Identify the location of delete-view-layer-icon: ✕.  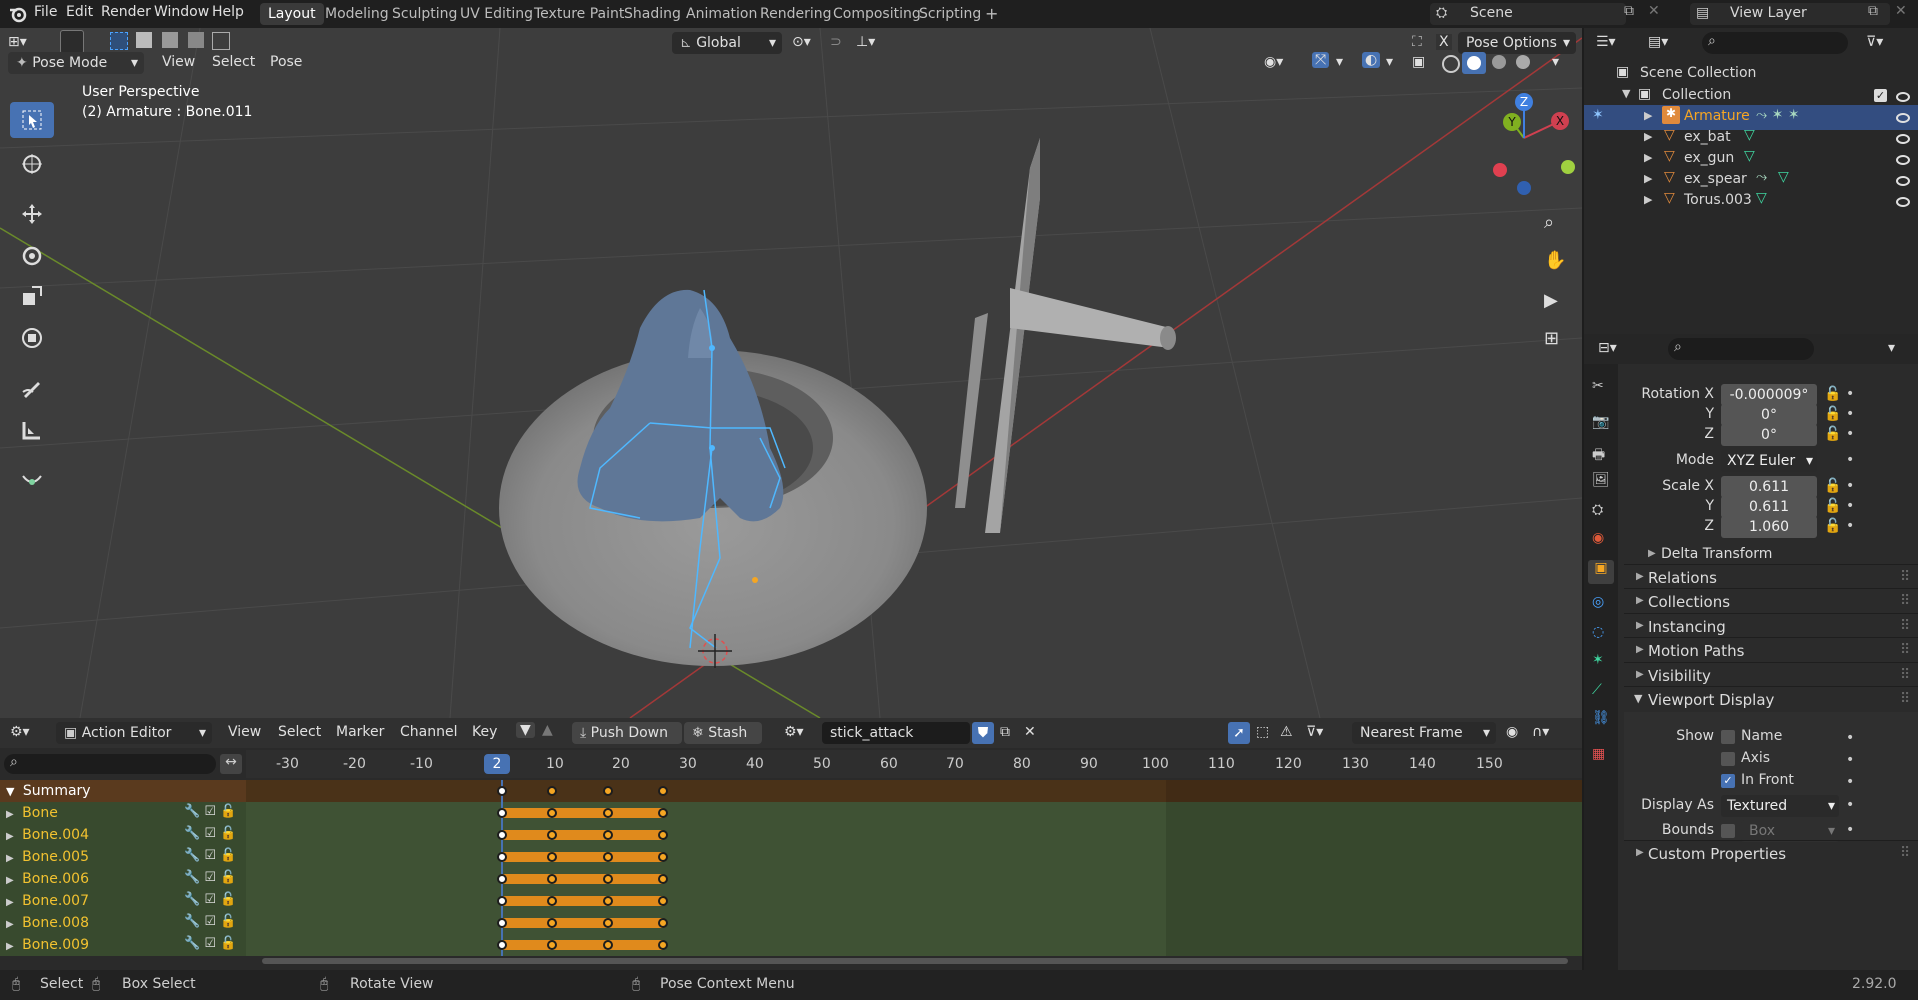
(1901, 11).